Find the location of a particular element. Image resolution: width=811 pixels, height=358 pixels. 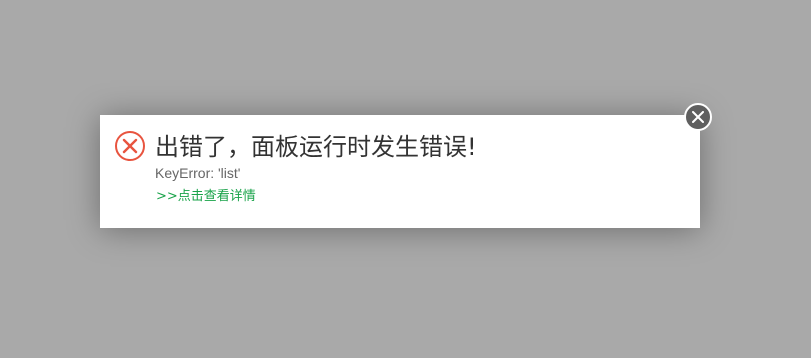

dialog-title: 出错了，面板运行时发生错误! is located at coordinates (316, 147).